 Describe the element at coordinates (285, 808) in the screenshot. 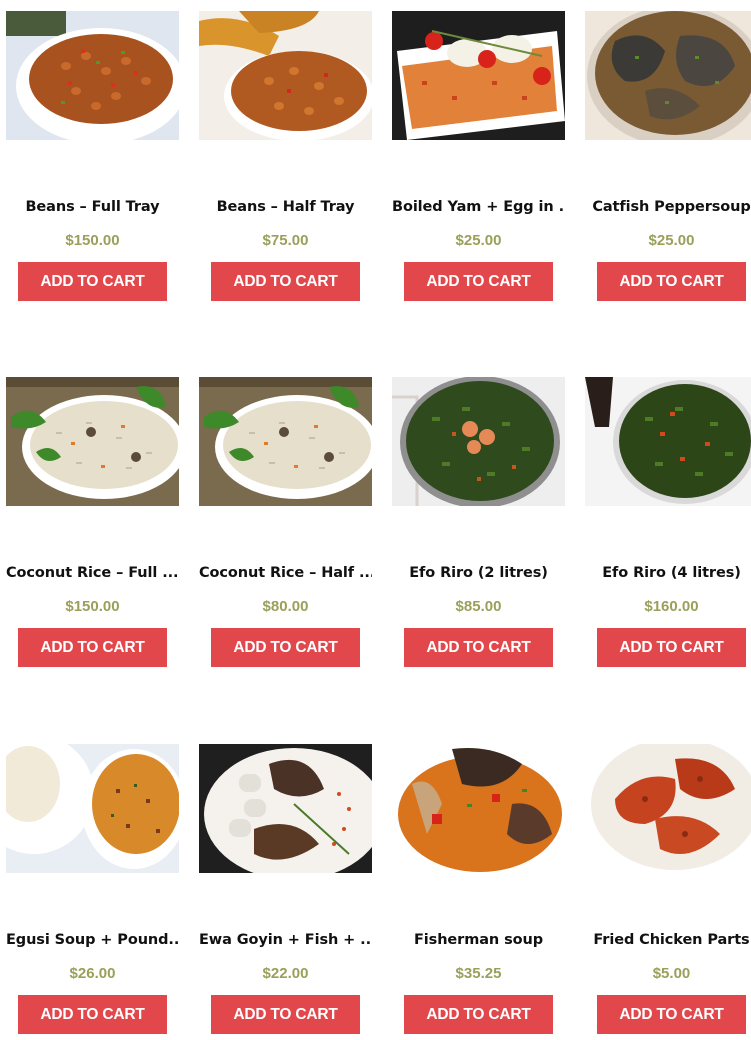

I see `product-image-ewa-goyin` at that location.